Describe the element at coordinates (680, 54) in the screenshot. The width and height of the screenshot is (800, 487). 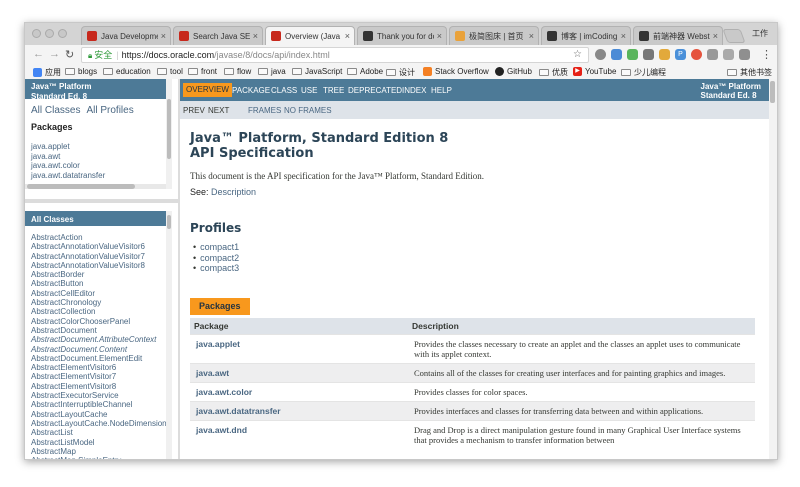
I see `extension-icon-6: P` at that location.